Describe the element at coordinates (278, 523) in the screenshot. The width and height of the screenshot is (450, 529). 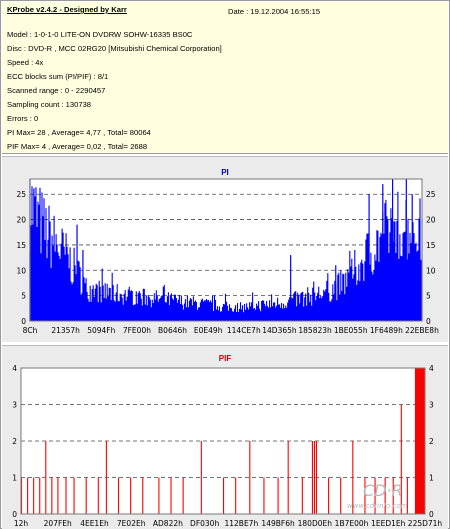
I see `pif-x-tick-label: 149BF6h` at that location.